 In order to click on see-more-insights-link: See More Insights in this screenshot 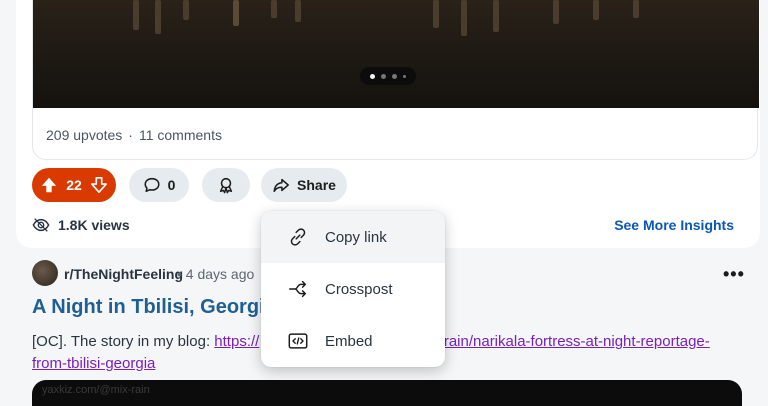, I will do `click(674, 225)`.